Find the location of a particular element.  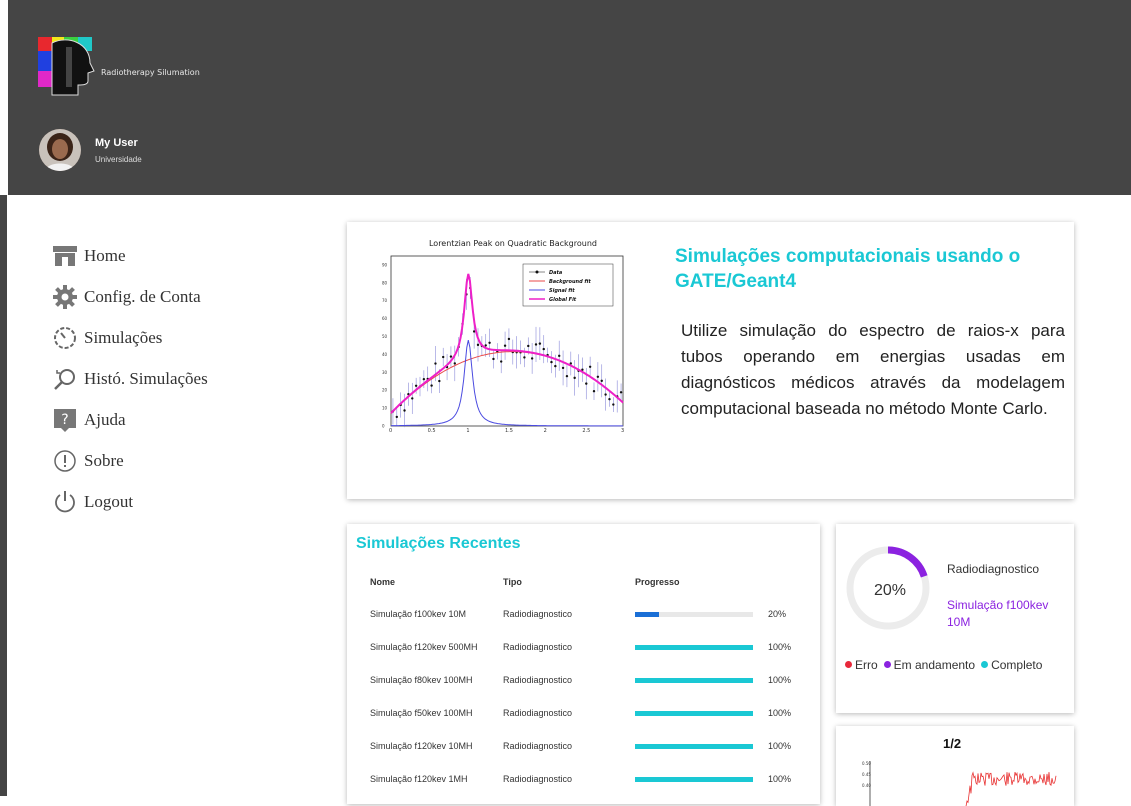

legend-global-fit: Global Fit is located at coordinates (563, 300).